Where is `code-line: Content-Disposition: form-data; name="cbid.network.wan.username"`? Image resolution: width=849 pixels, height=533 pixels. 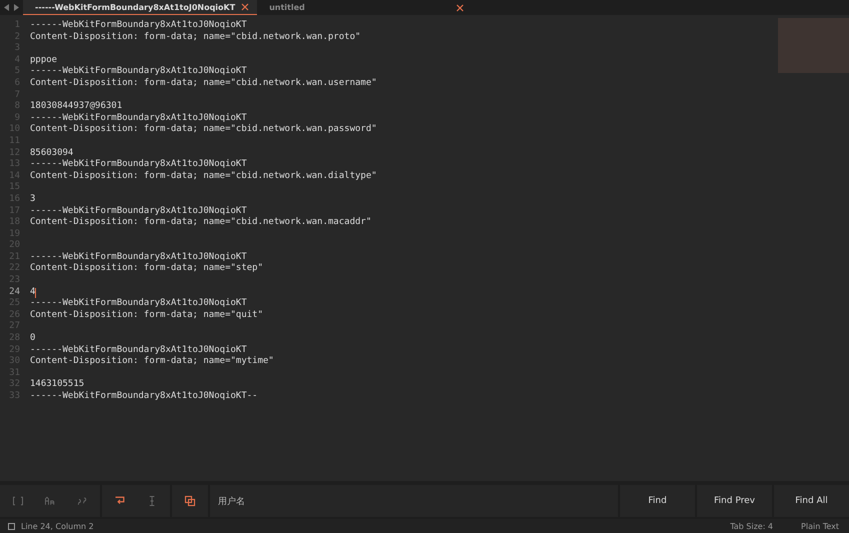
code-line: Content-Disposition: form-data; name="cbid.network.wan.username" is located at coordinates (203, 84).